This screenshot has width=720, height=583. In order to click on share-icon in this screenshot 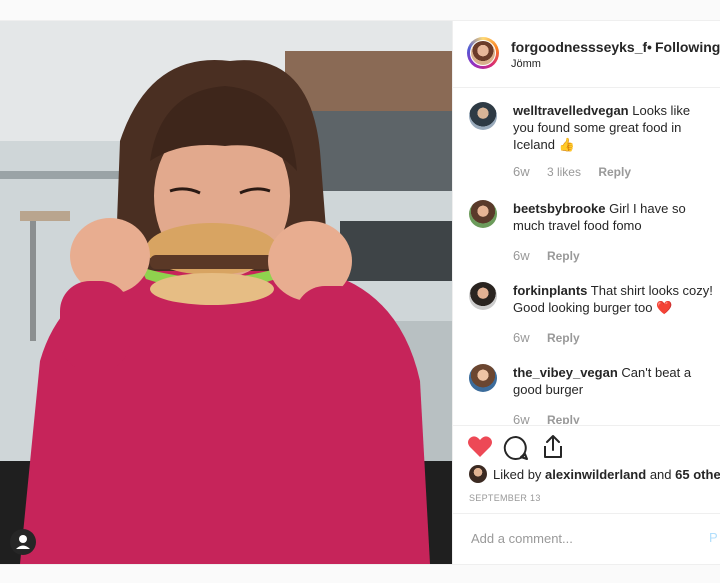, I will do `click(553, 449)`.